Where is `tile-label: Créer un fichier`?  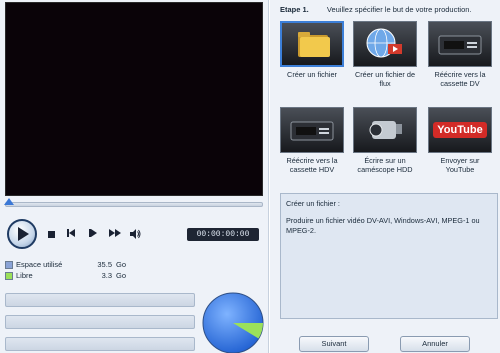 tile-label: Créer un fichier is located at coordinates (312, 74).